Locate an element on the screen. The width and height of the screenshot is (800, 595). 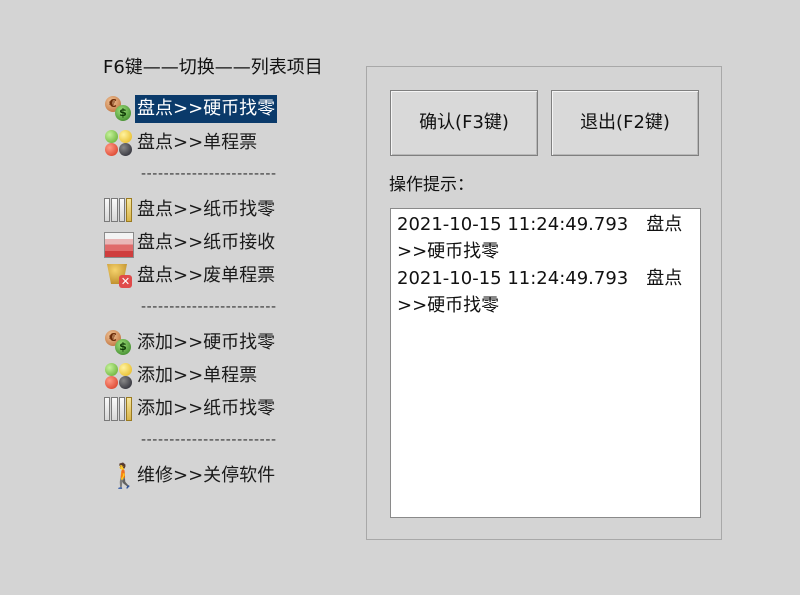
menu-item-label: 盘点>>废单程票 is located at coordinates (206, 275).